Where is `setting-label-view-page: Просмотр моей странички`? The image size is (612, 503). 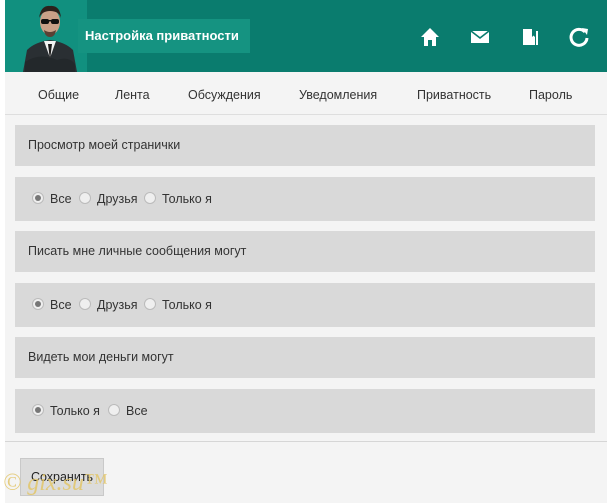
setting-label-view-page: Просмотр моей странички is located at coordinates (305, 145).